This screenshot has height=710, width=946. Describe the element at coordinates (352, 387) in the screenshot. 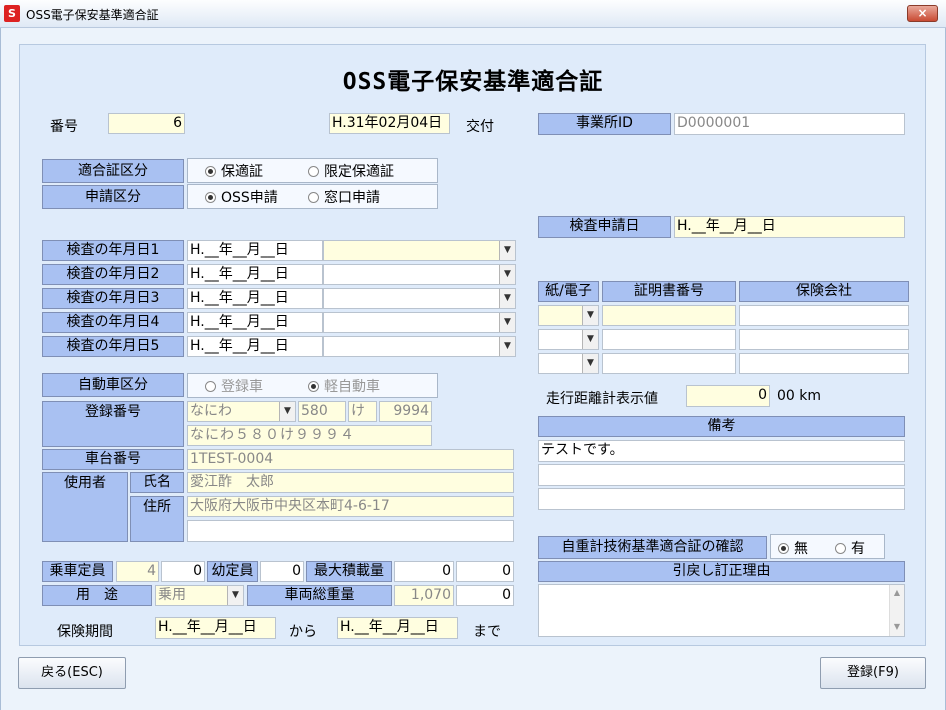

I see `radio-label: 軽自動車` at that location.